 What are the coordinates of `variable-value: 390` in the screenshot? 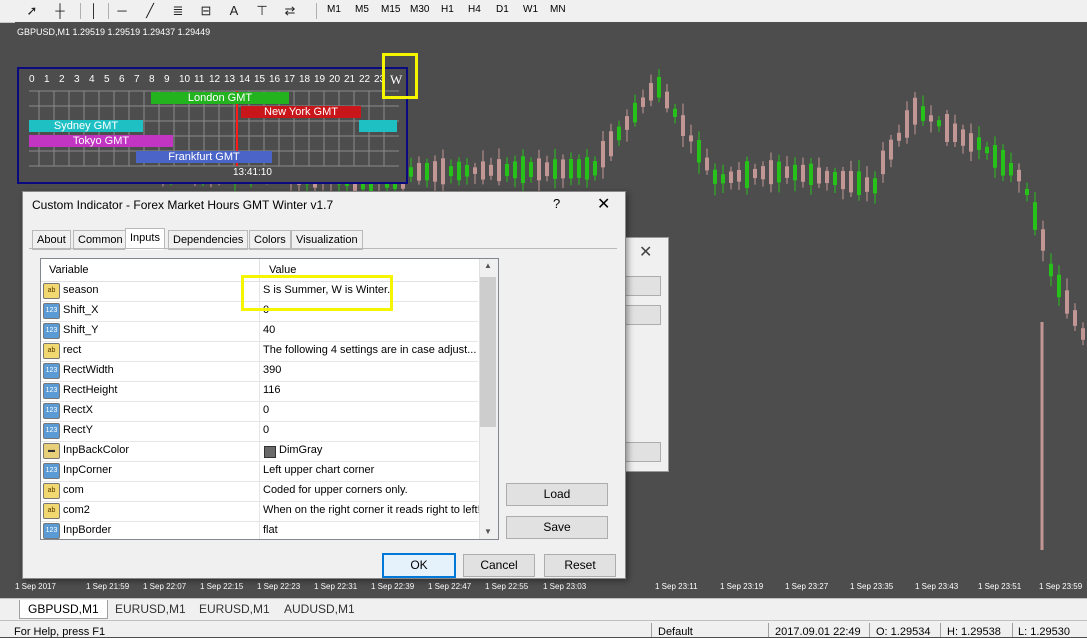 It's located at (272, 370).